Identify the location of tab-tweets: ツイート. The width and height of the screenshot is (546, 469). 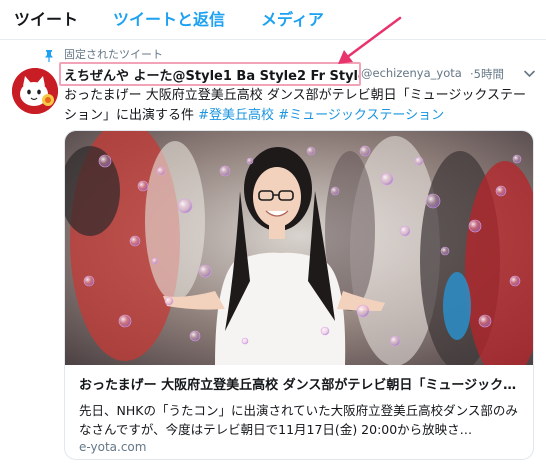
(46, 20).